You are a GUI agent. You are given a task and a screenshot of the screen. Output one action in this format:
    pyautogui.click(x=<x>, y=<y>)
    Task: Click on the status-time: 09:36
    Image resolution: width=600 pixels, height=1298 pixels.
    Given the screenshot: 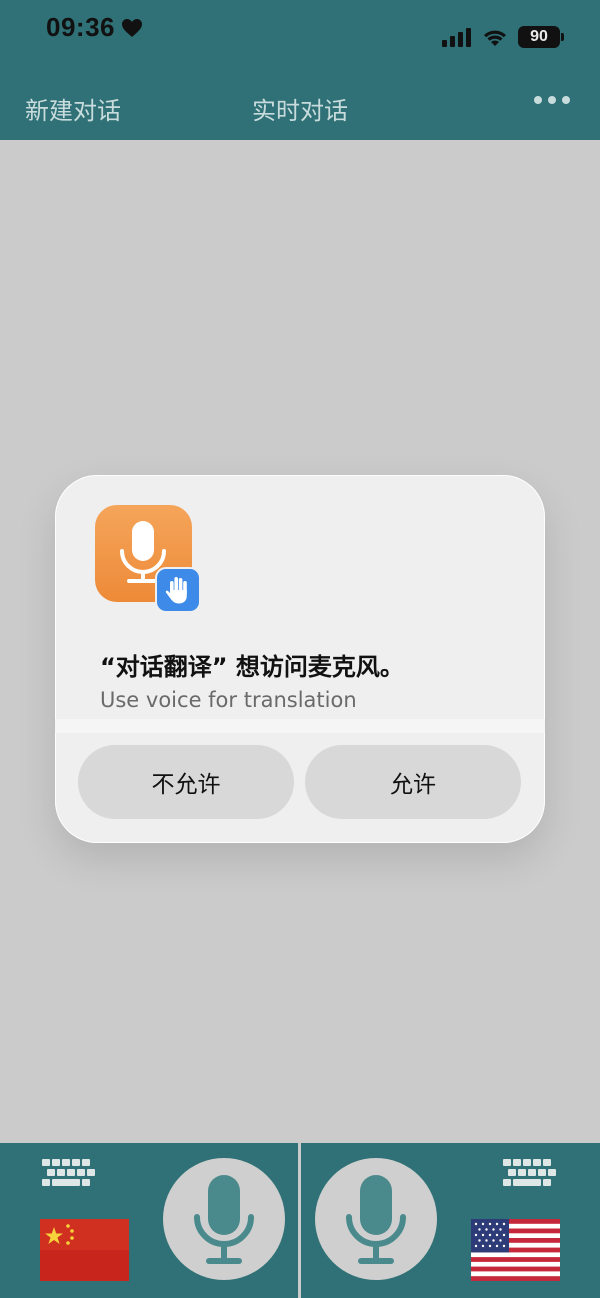 What is the action you would take?
    pyautogui.click(x=94, y=27)
    